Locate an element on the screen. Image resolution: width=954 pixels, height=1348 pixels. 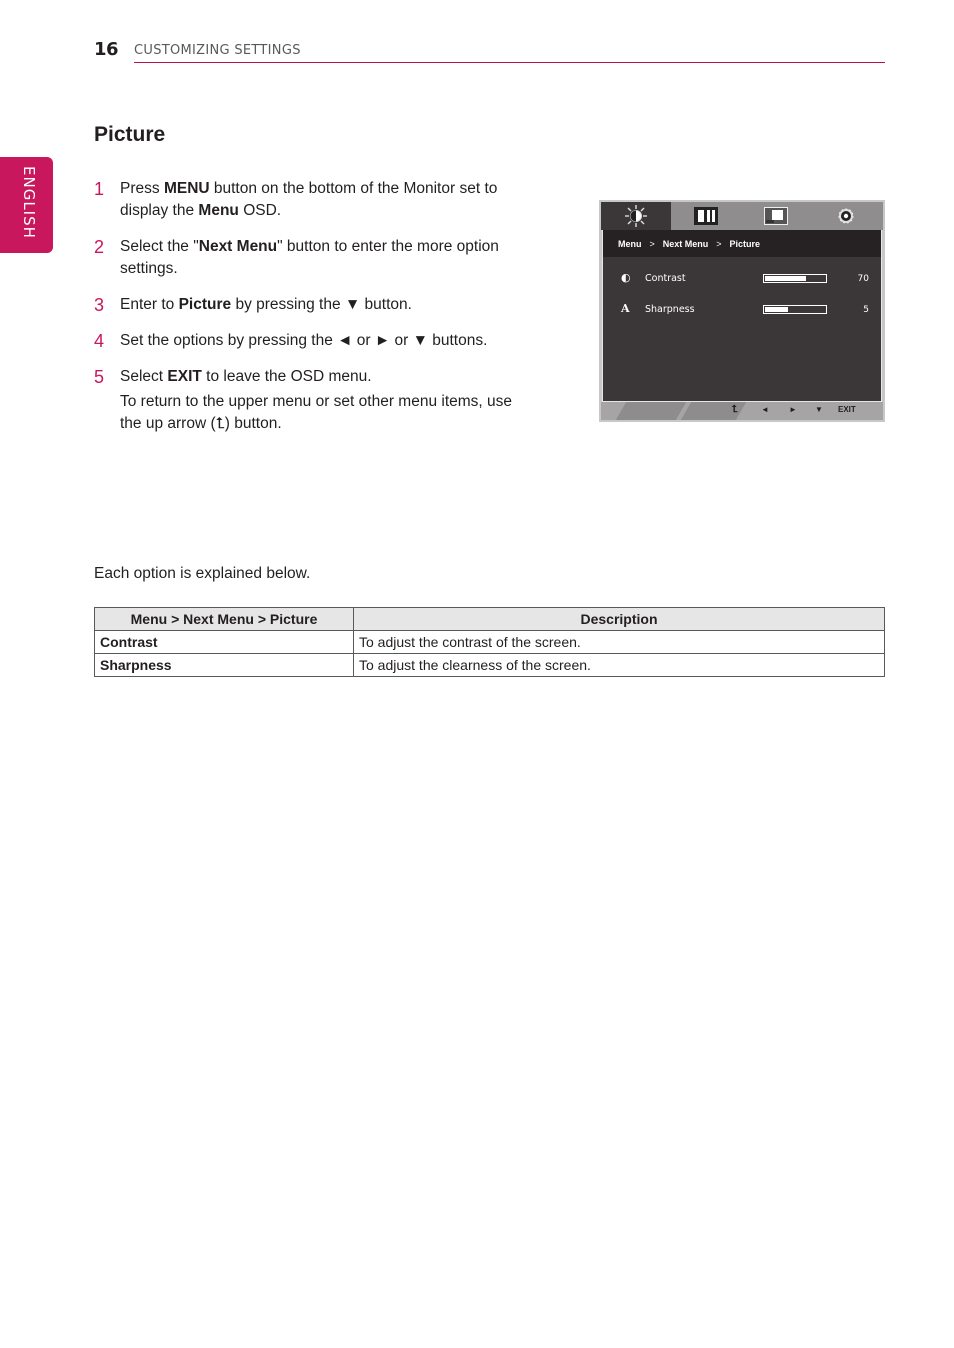
section-title: CUSTOMIZING SETTINGS is located at coordinates (217, 50).